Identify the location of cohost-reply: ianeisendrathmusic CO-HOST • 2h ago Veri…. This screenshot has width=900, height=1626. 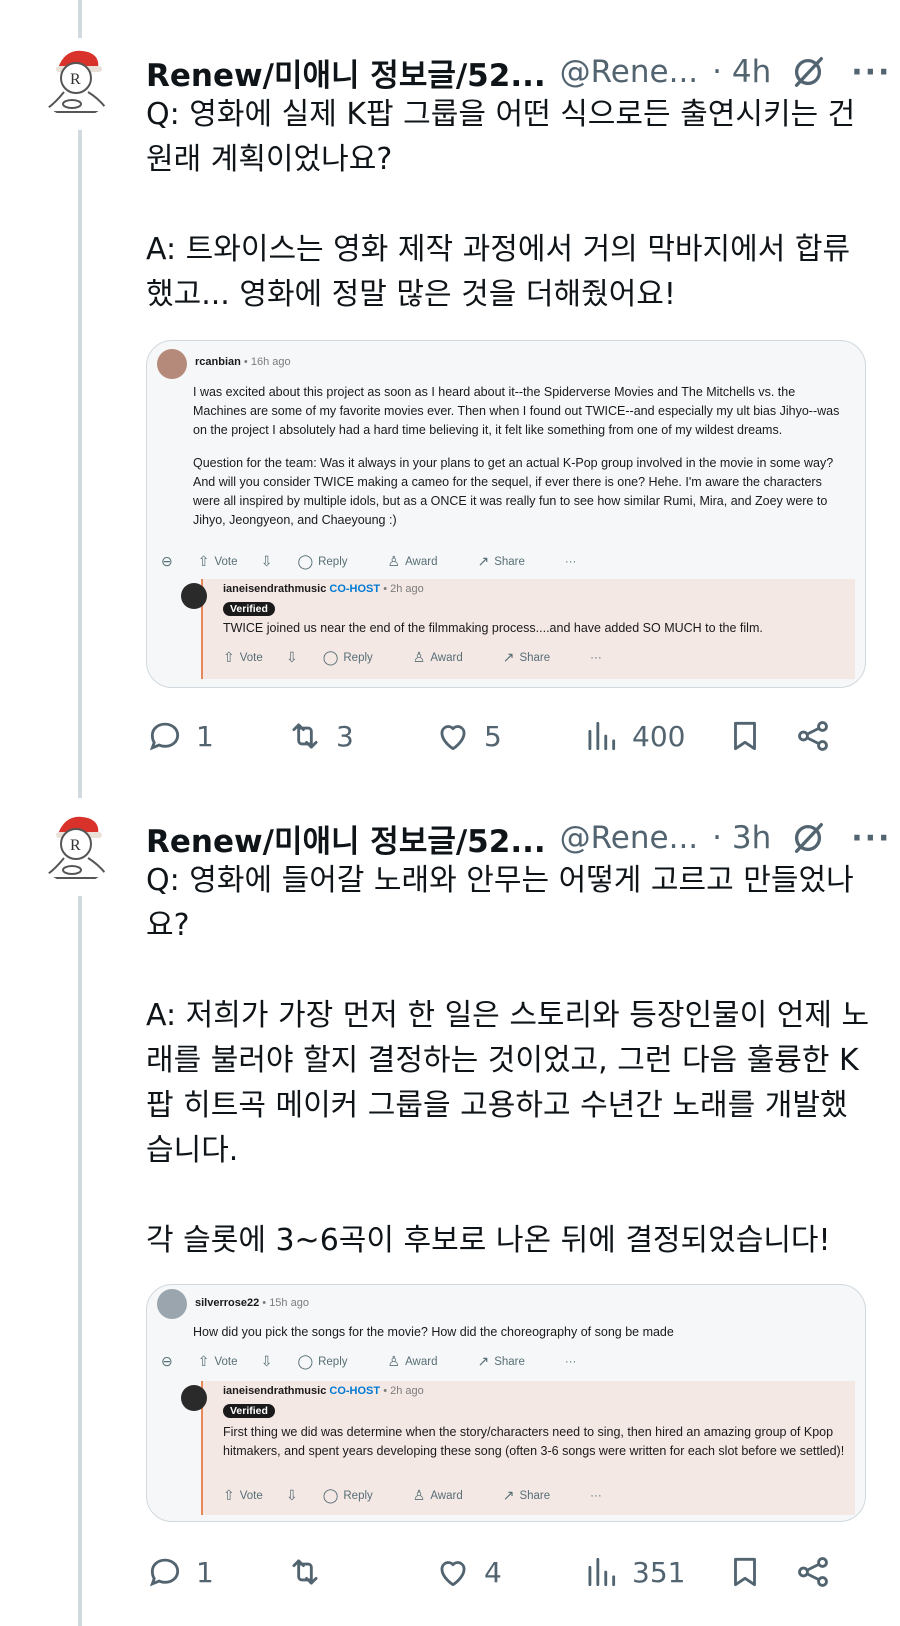
(518, 1448).